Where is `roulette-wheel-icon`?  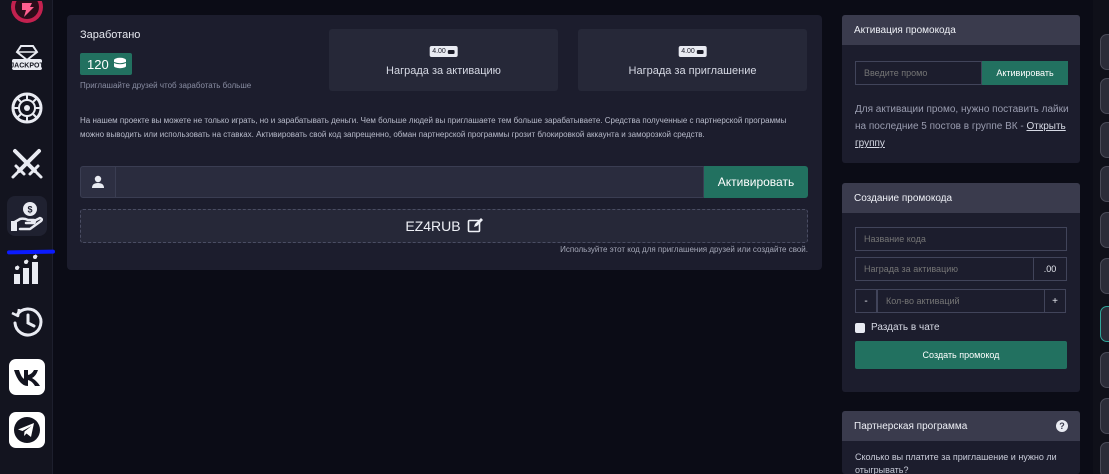
roulette-wheel-icon is located at coordinates (27, 108).